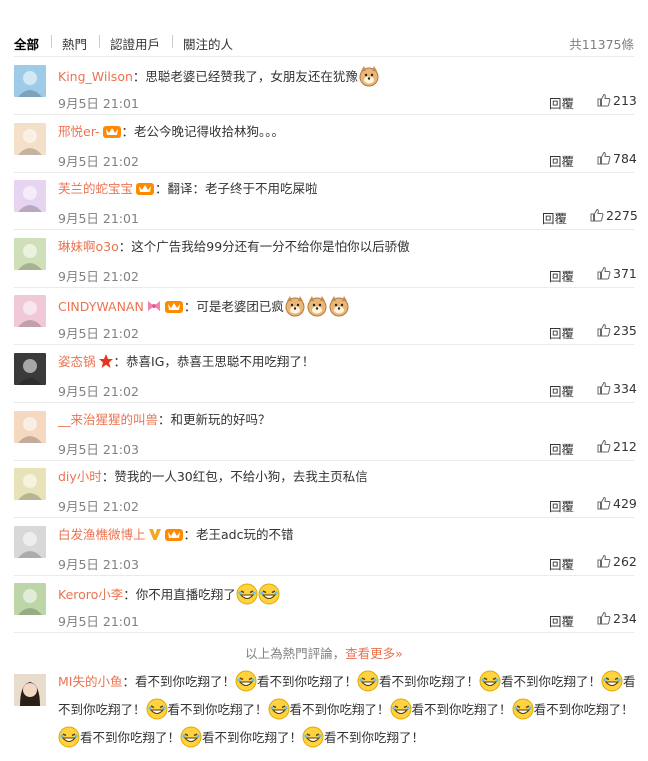 The height and width of the screenshot is (761, 648). What do you see at coordinates (233, 307) in the screenshot?
I see `comment-text: ：可是老婆团已疯` at bounding box center [233, 307].